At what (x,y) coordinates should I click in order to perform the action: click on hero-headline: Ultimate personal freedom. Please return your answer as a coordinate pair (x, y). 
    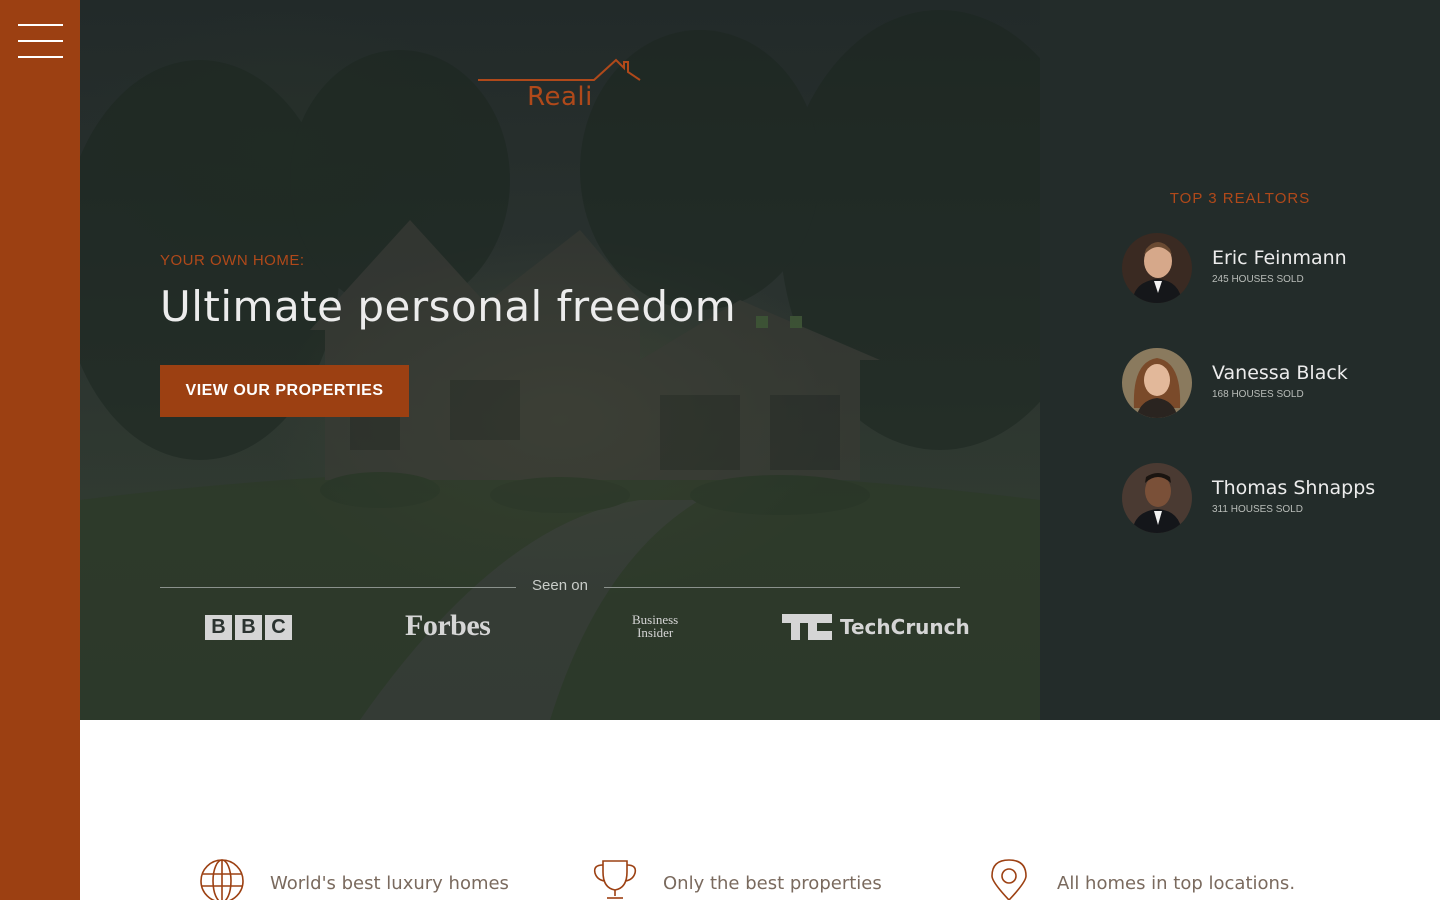
    Looking at the image, I should click on (448, 306).